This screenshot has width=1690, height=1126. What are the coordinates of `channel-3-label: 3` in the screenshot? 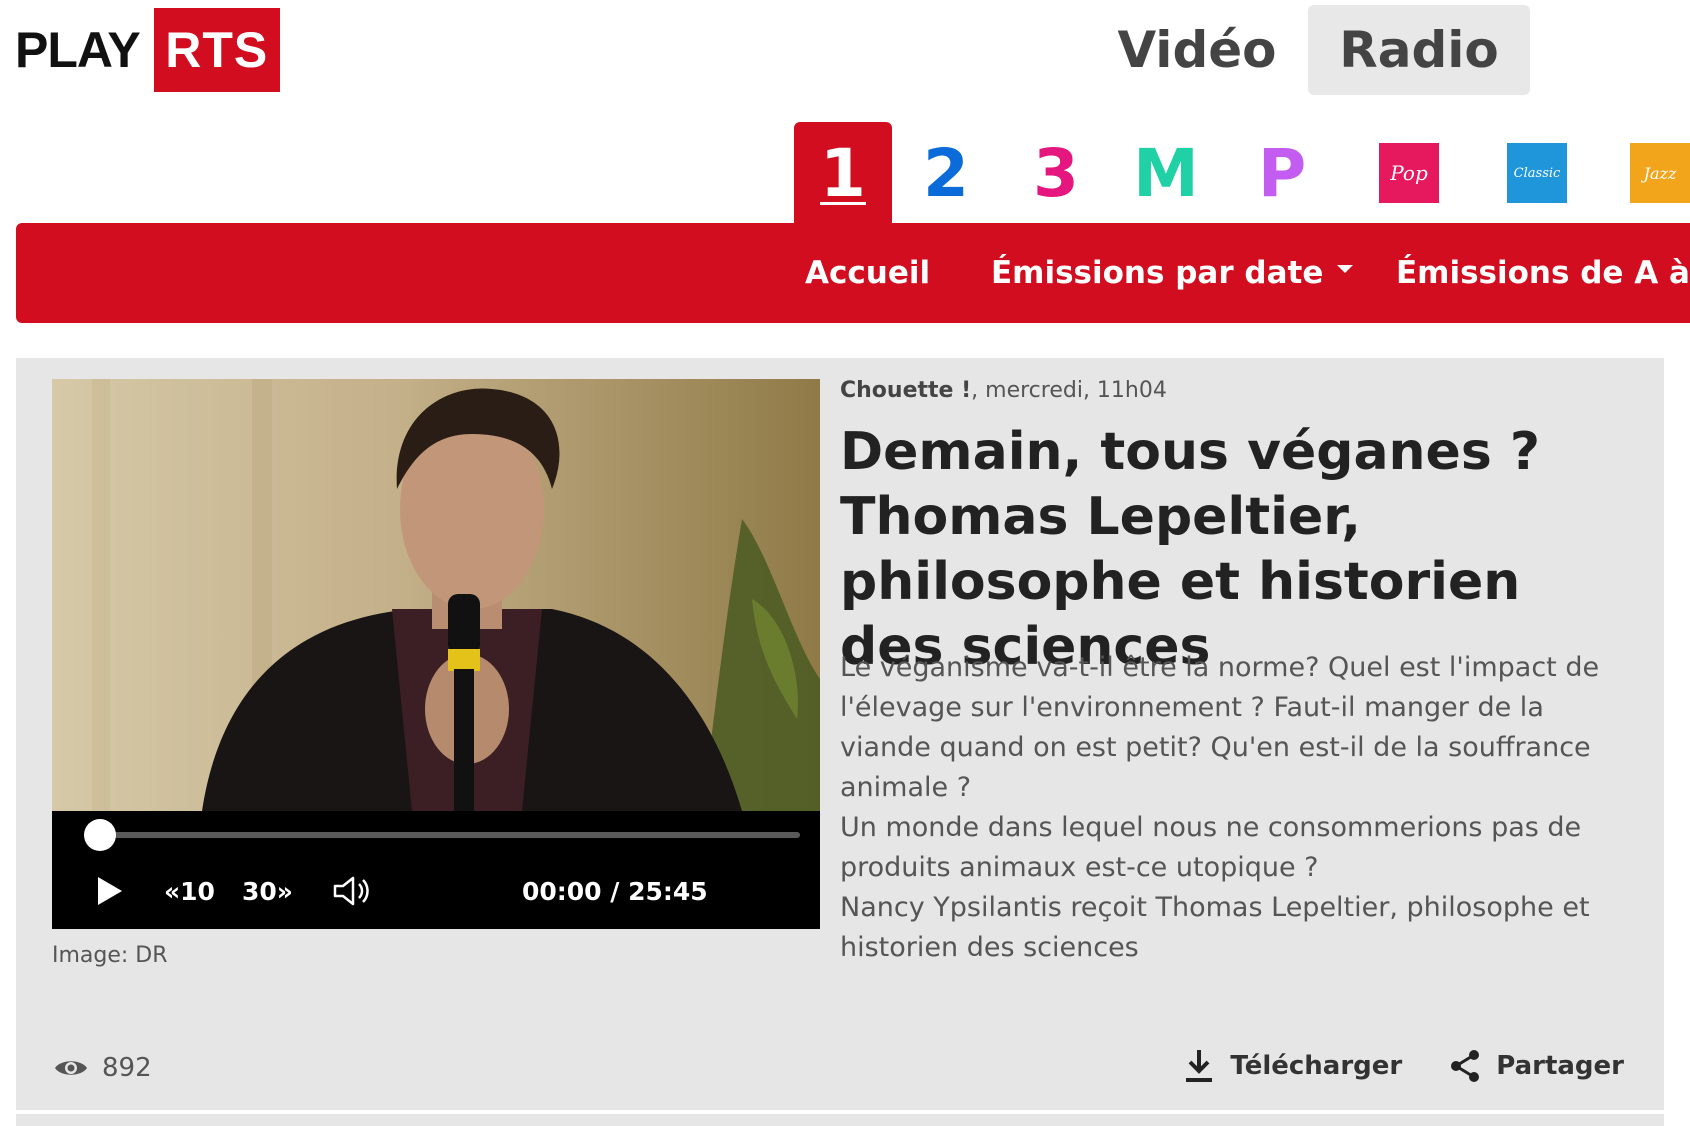 It's located at (1056, 173).